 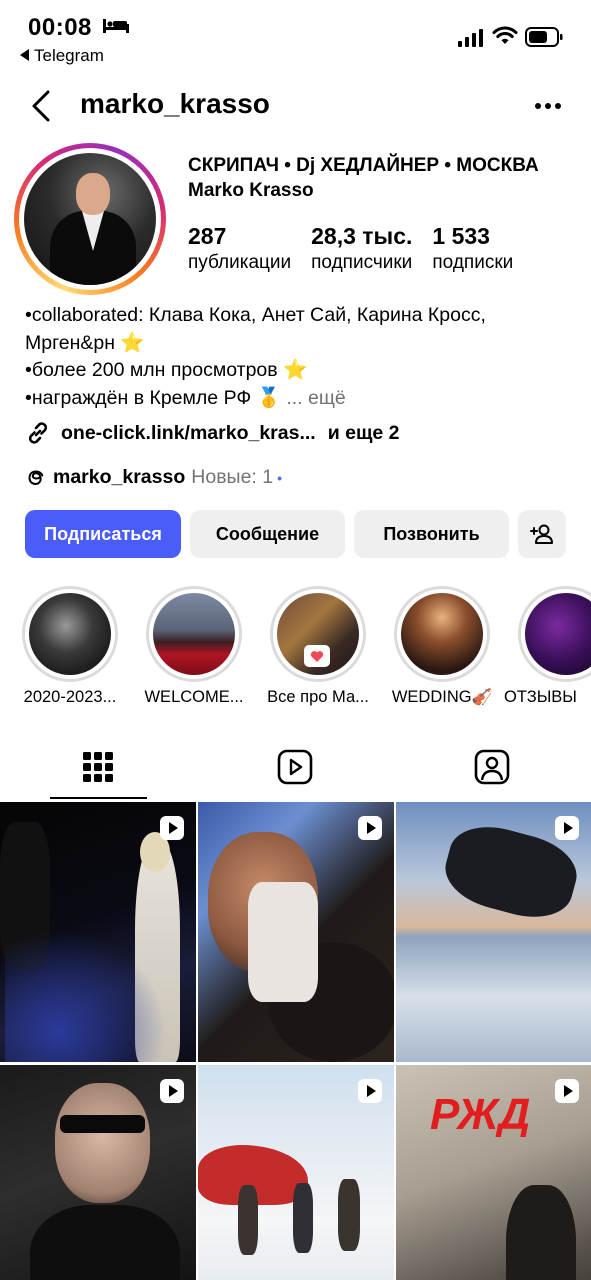 I want to click on svg-text: РЖД, so click(x=480, y=1113).